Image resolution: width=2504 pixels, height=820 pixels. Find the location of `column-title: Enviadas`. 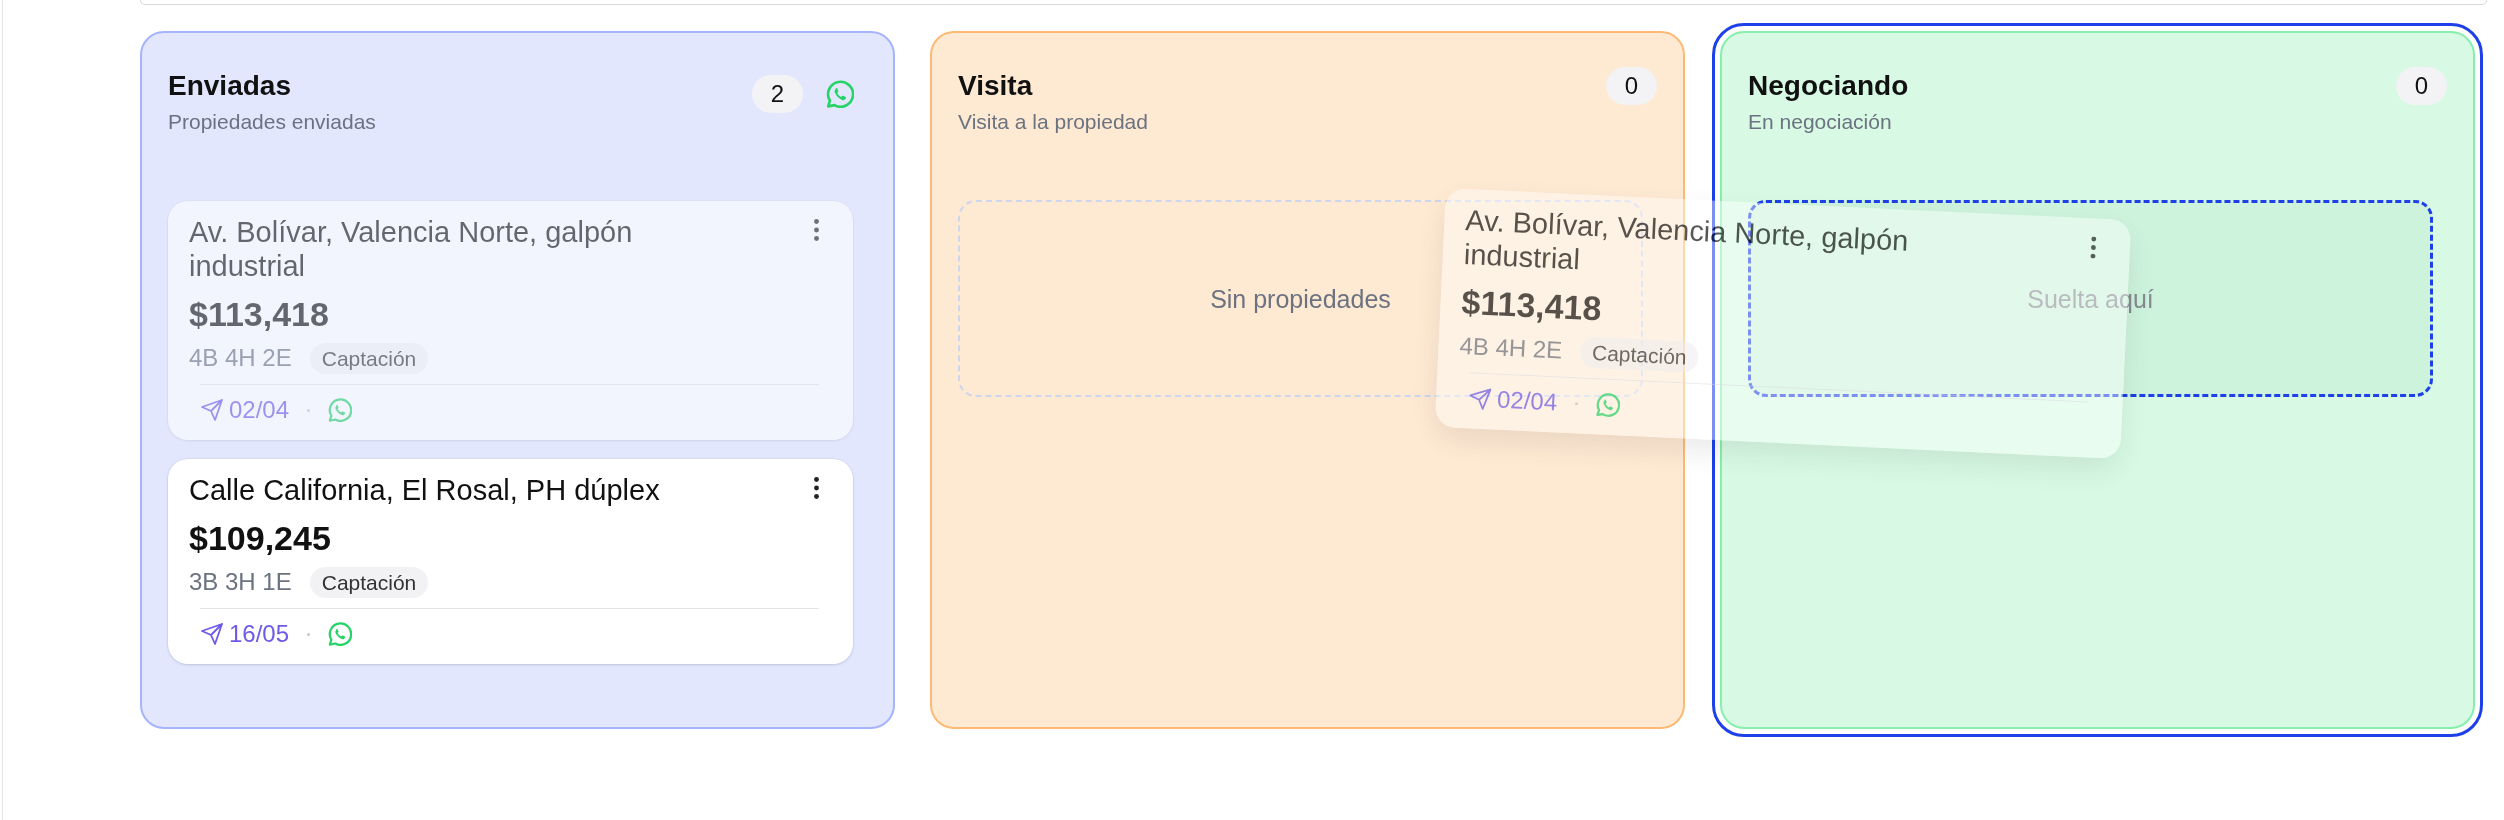

column-title: Enviadas is located at coordinates (230, 86).